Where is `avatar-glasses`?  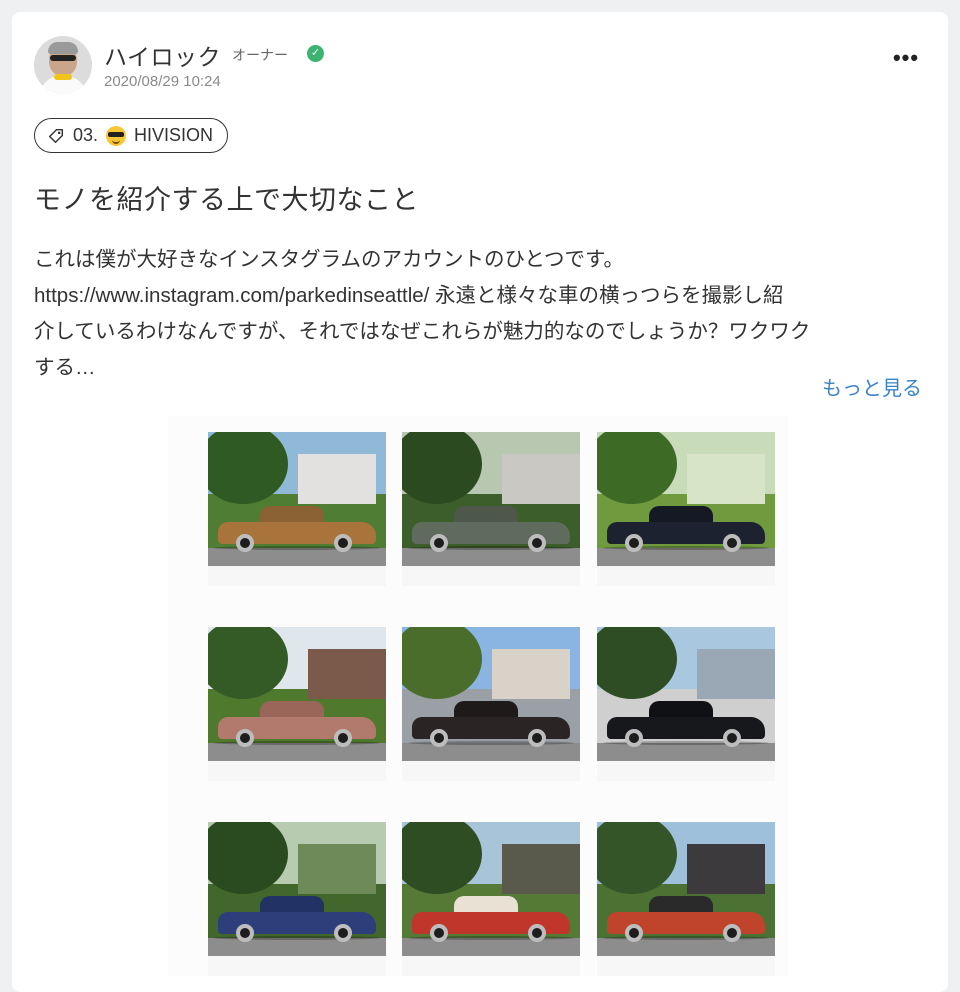 avatar-glasses is located at coordinates (63, 58).